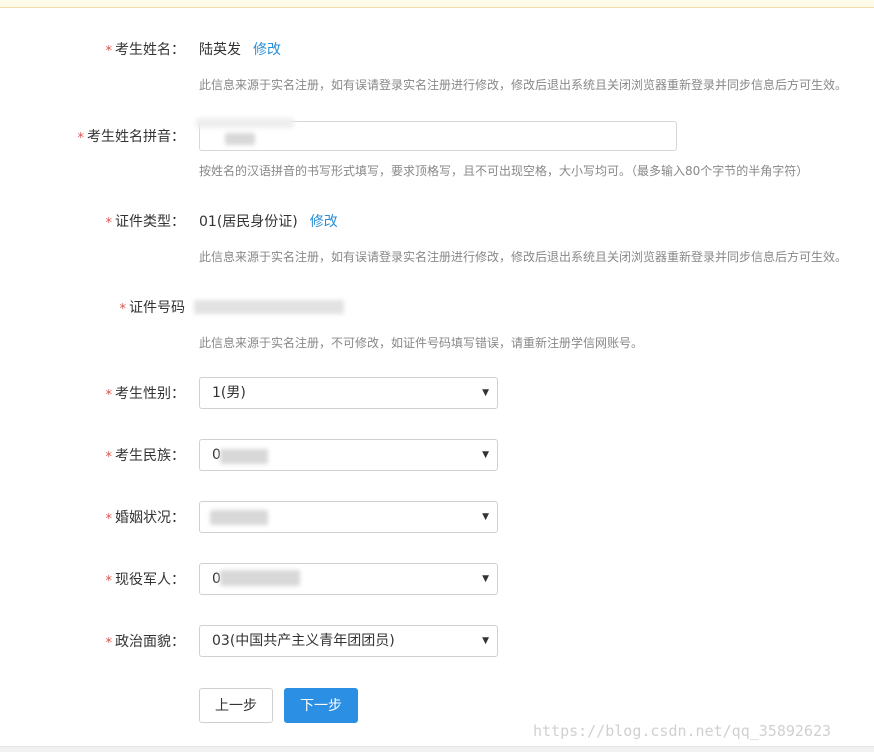 This screenshot has width=874, height=752. Describe the element at coordinates (267, 50) in the screenshot. I see `name-edit-link: 修改` at that location.